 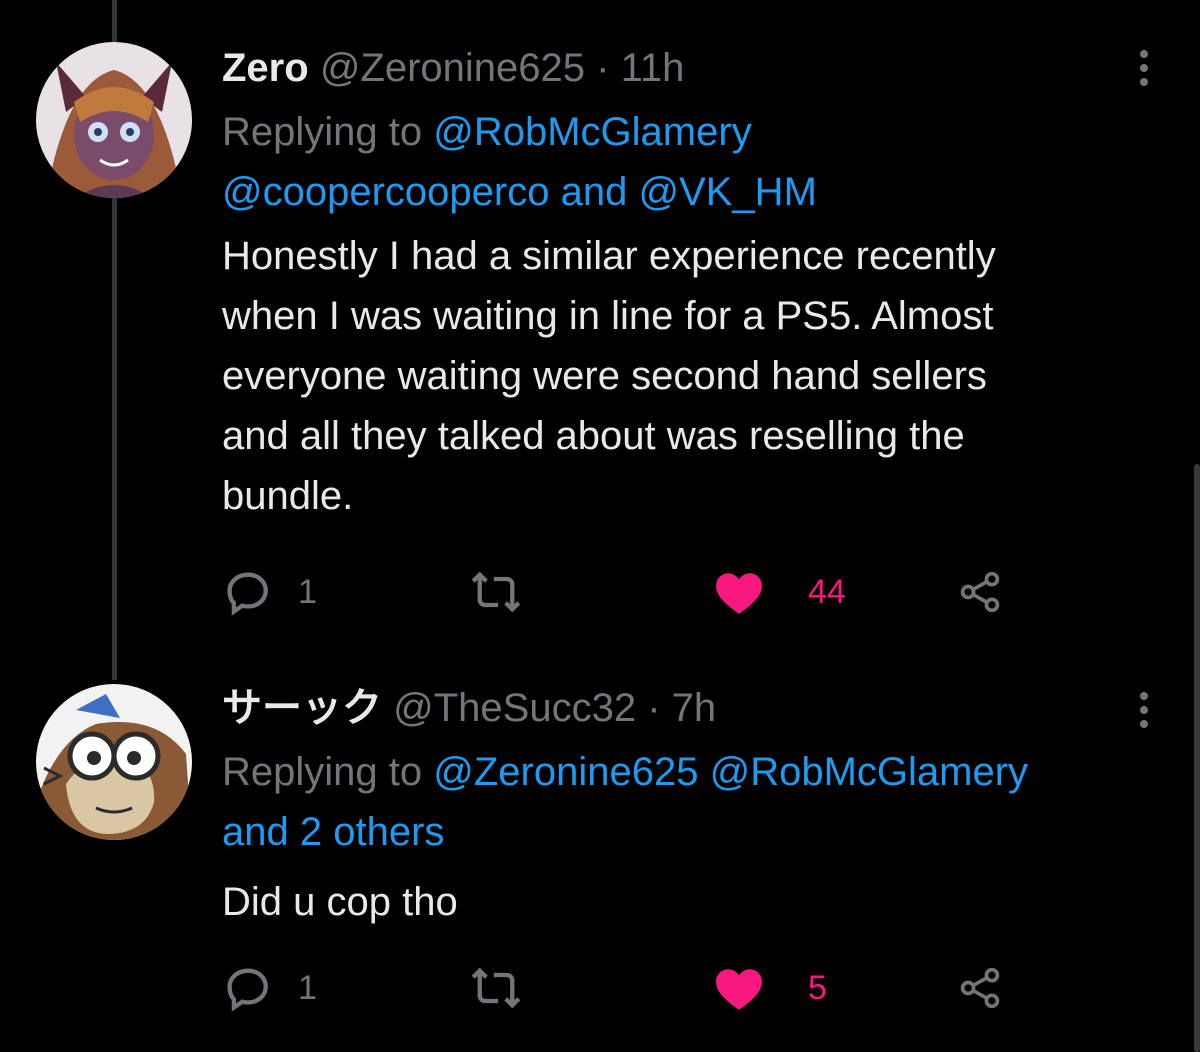 I want to click on mention-link: @coopercooperco, so click(x=385, y=192).